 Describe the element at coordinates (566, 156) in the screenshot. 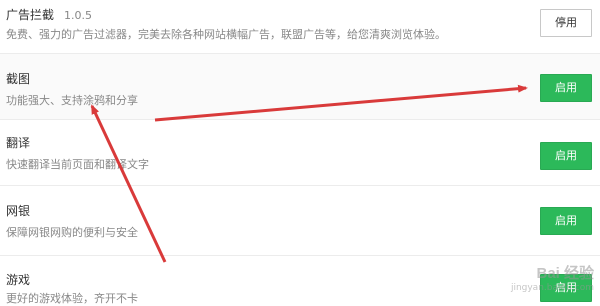

I see `enable-button-translate: 启用` at that location.